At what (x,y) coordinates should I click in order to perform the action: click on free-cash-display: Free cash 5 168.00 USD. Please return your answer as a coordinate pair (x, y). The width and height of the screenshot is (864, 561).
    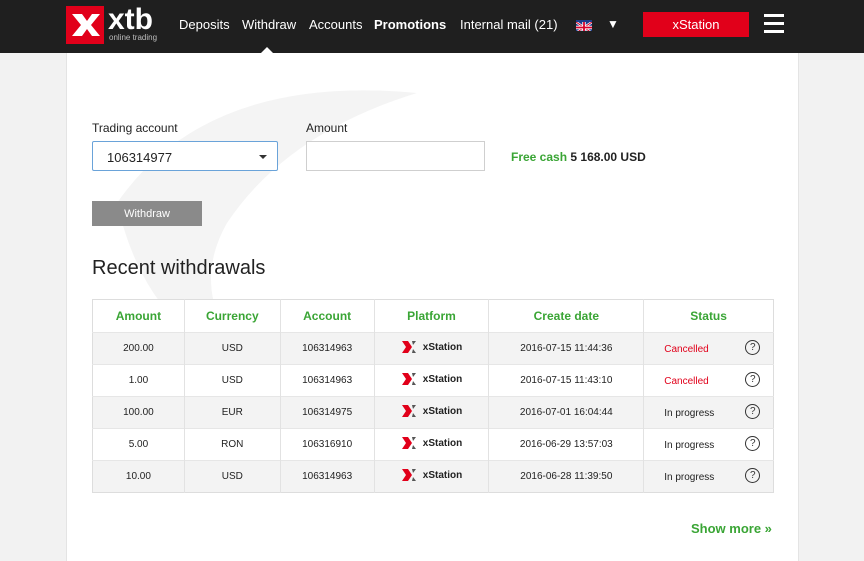
    Looking at the image, I should click on (578, 157).